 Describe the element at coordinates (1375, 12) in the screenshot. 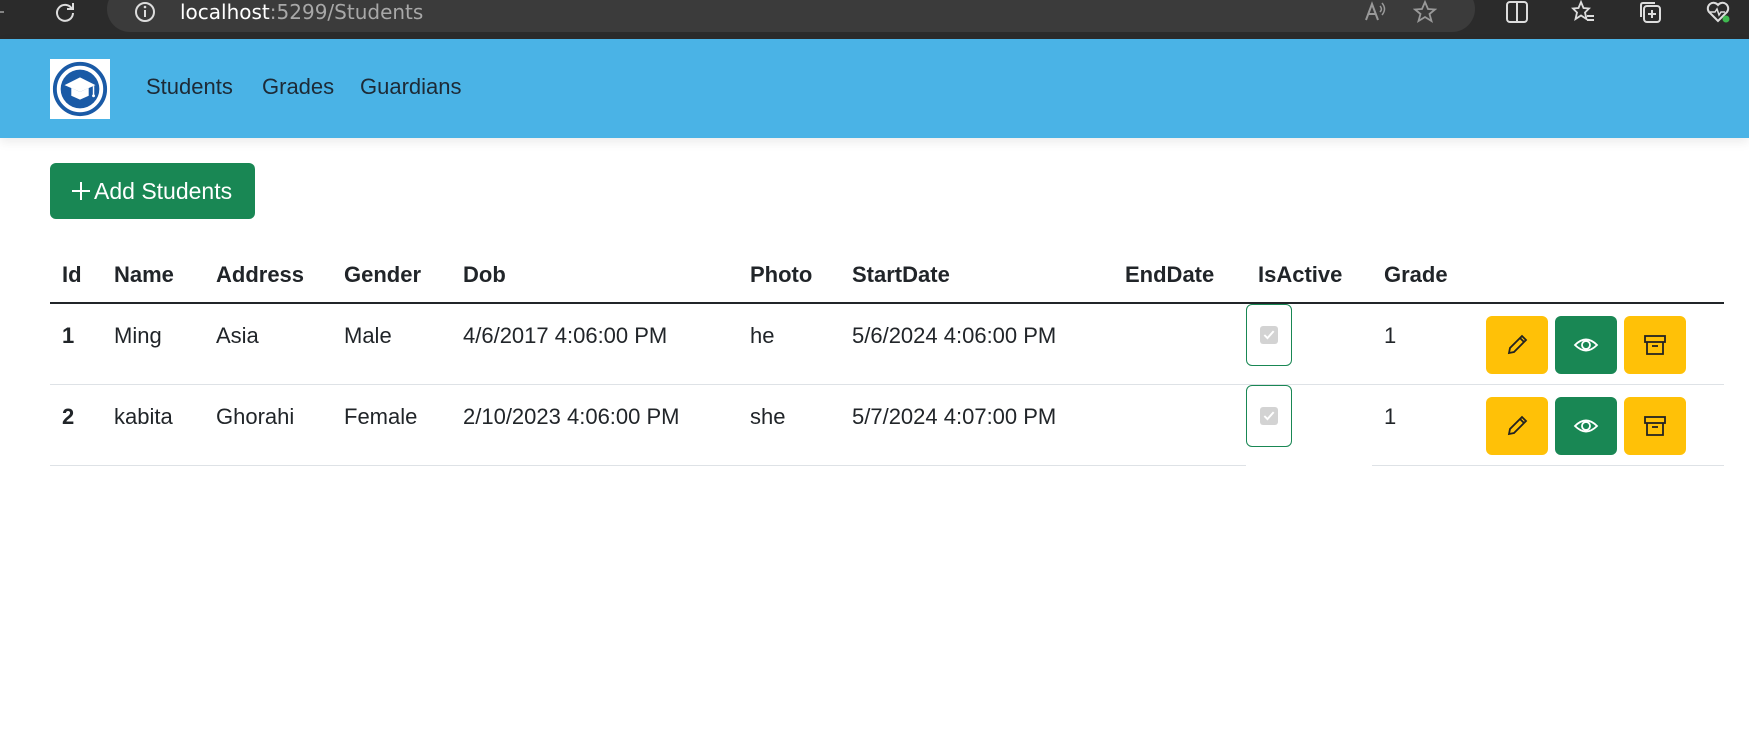

I see `read-aloud-icon` at that location.